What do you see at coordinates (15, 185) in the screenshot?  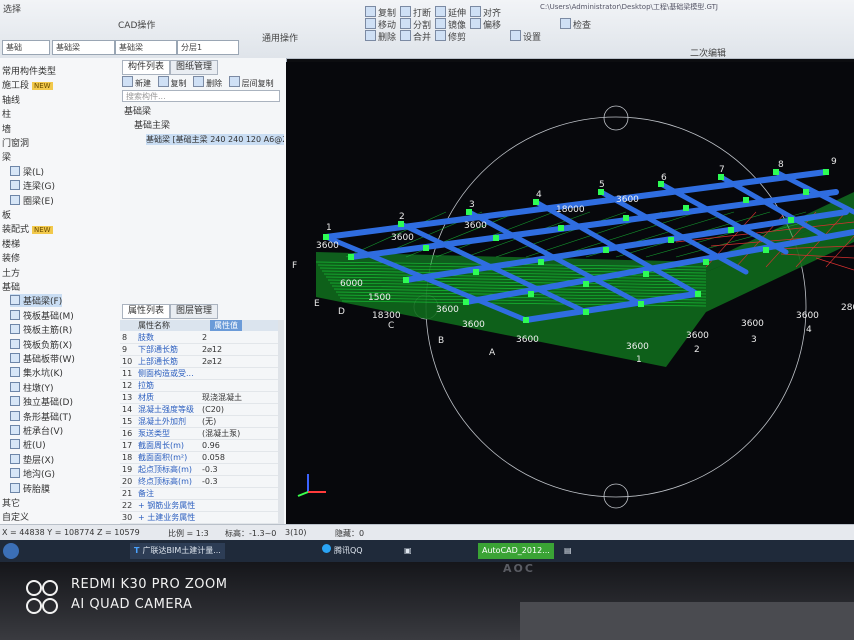 I see `component-type-icon` at bounding box center [15, 185].